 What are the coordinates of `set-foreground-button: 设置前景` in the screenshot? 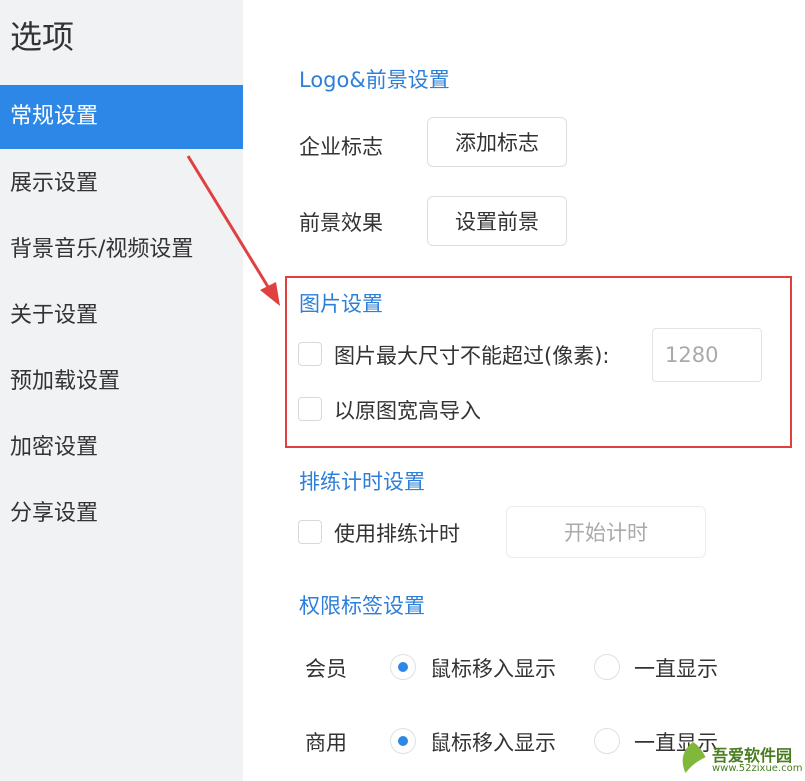 It's located at (497, 221).